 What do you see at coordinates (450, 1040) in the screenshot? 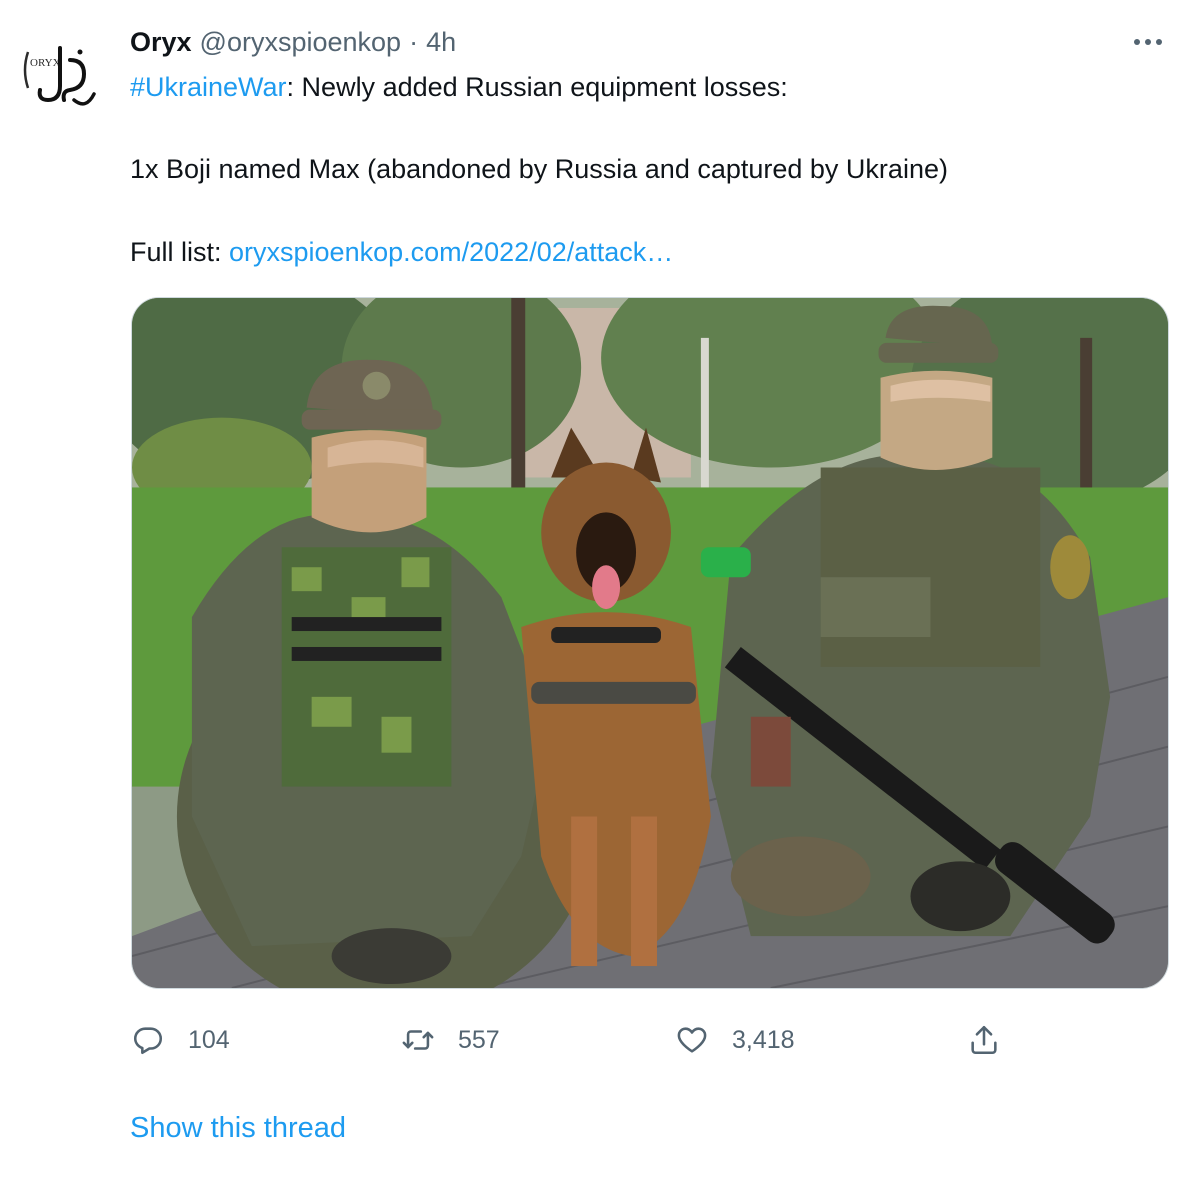
I see `retweet-button: 557` at bounding box center [450, 1040].